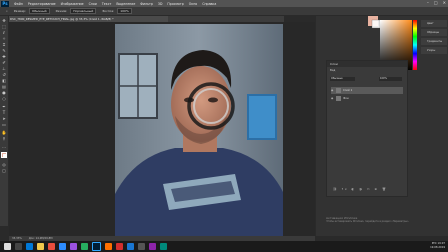 The image size is (448, 252). What do you see at coordinates (51, 246) in the screenshot?
I see `chrome-icon` at bounding box center [51, 246].